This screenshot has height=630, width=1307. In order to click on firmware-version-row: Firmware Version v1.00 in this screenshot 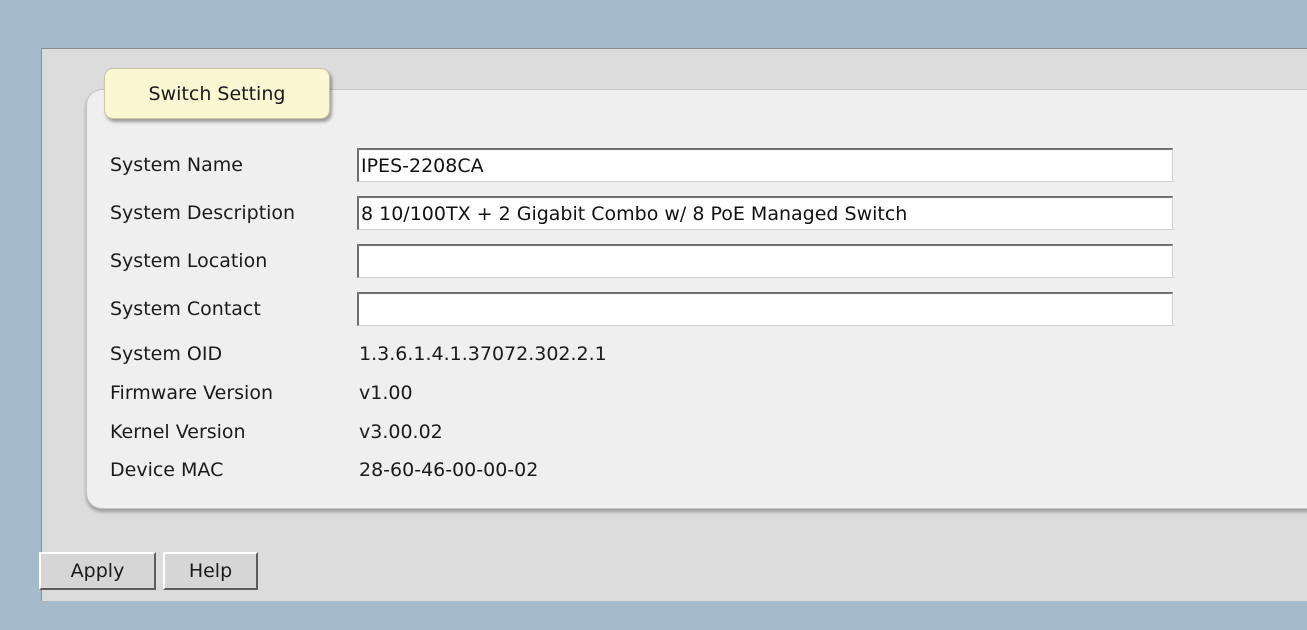, I will do `click(261, 393)`.